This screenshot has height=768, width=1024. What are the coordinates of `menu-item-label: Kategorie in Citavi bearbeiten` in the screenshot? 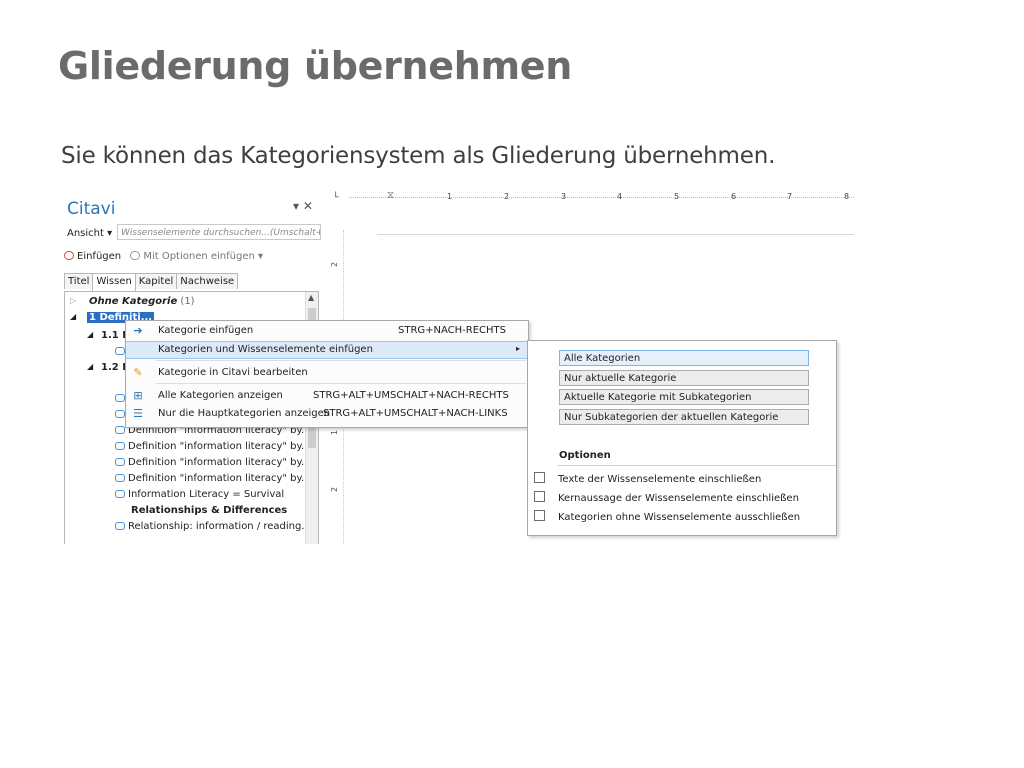 It's located at (233, 372).